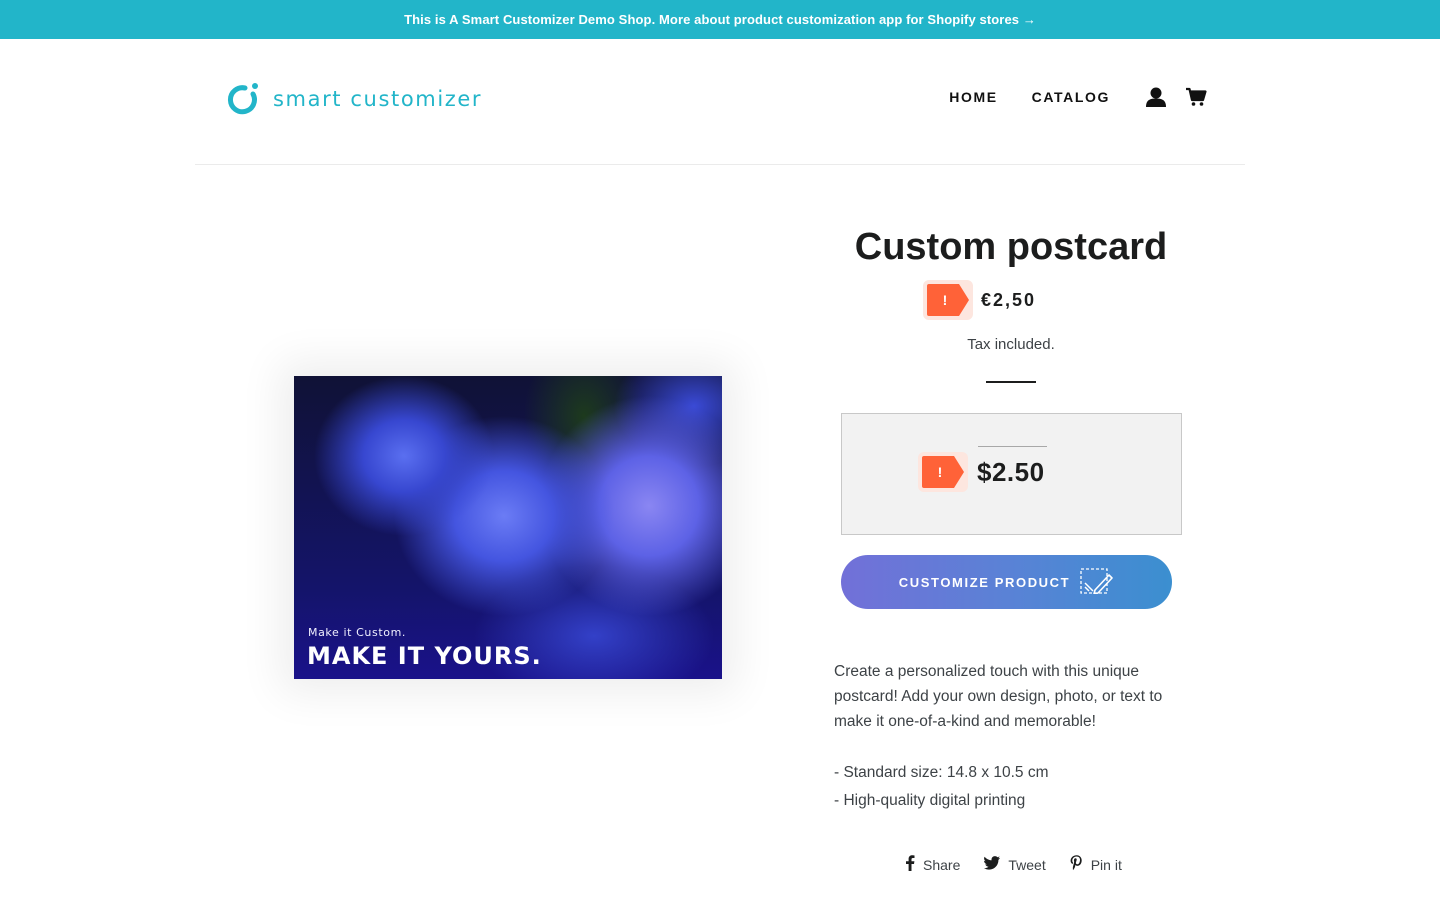 This screenshot has height=900, width=1440. I want to click on image-overlay-small: Make it Custom., so click(357, 632).